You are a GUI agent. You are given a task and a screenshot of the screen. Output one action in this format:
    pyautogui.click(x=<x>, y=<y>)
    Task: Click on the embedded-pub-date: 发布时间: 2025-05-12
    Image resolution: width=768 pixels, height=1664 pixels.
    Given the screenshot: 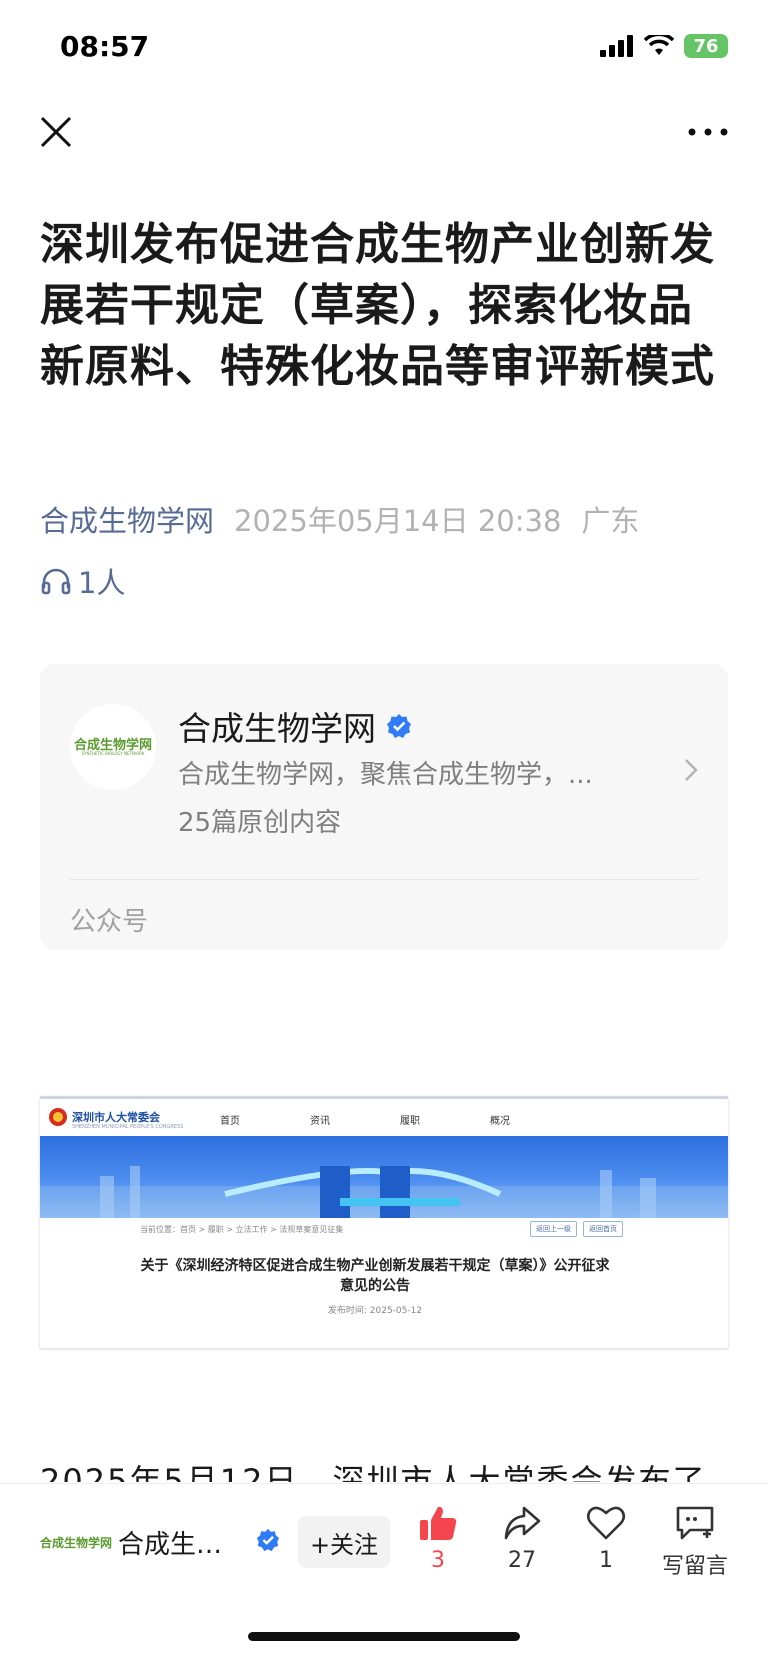 What is the action you would take?
    pyautogui.click(x=375, y=1311)
    